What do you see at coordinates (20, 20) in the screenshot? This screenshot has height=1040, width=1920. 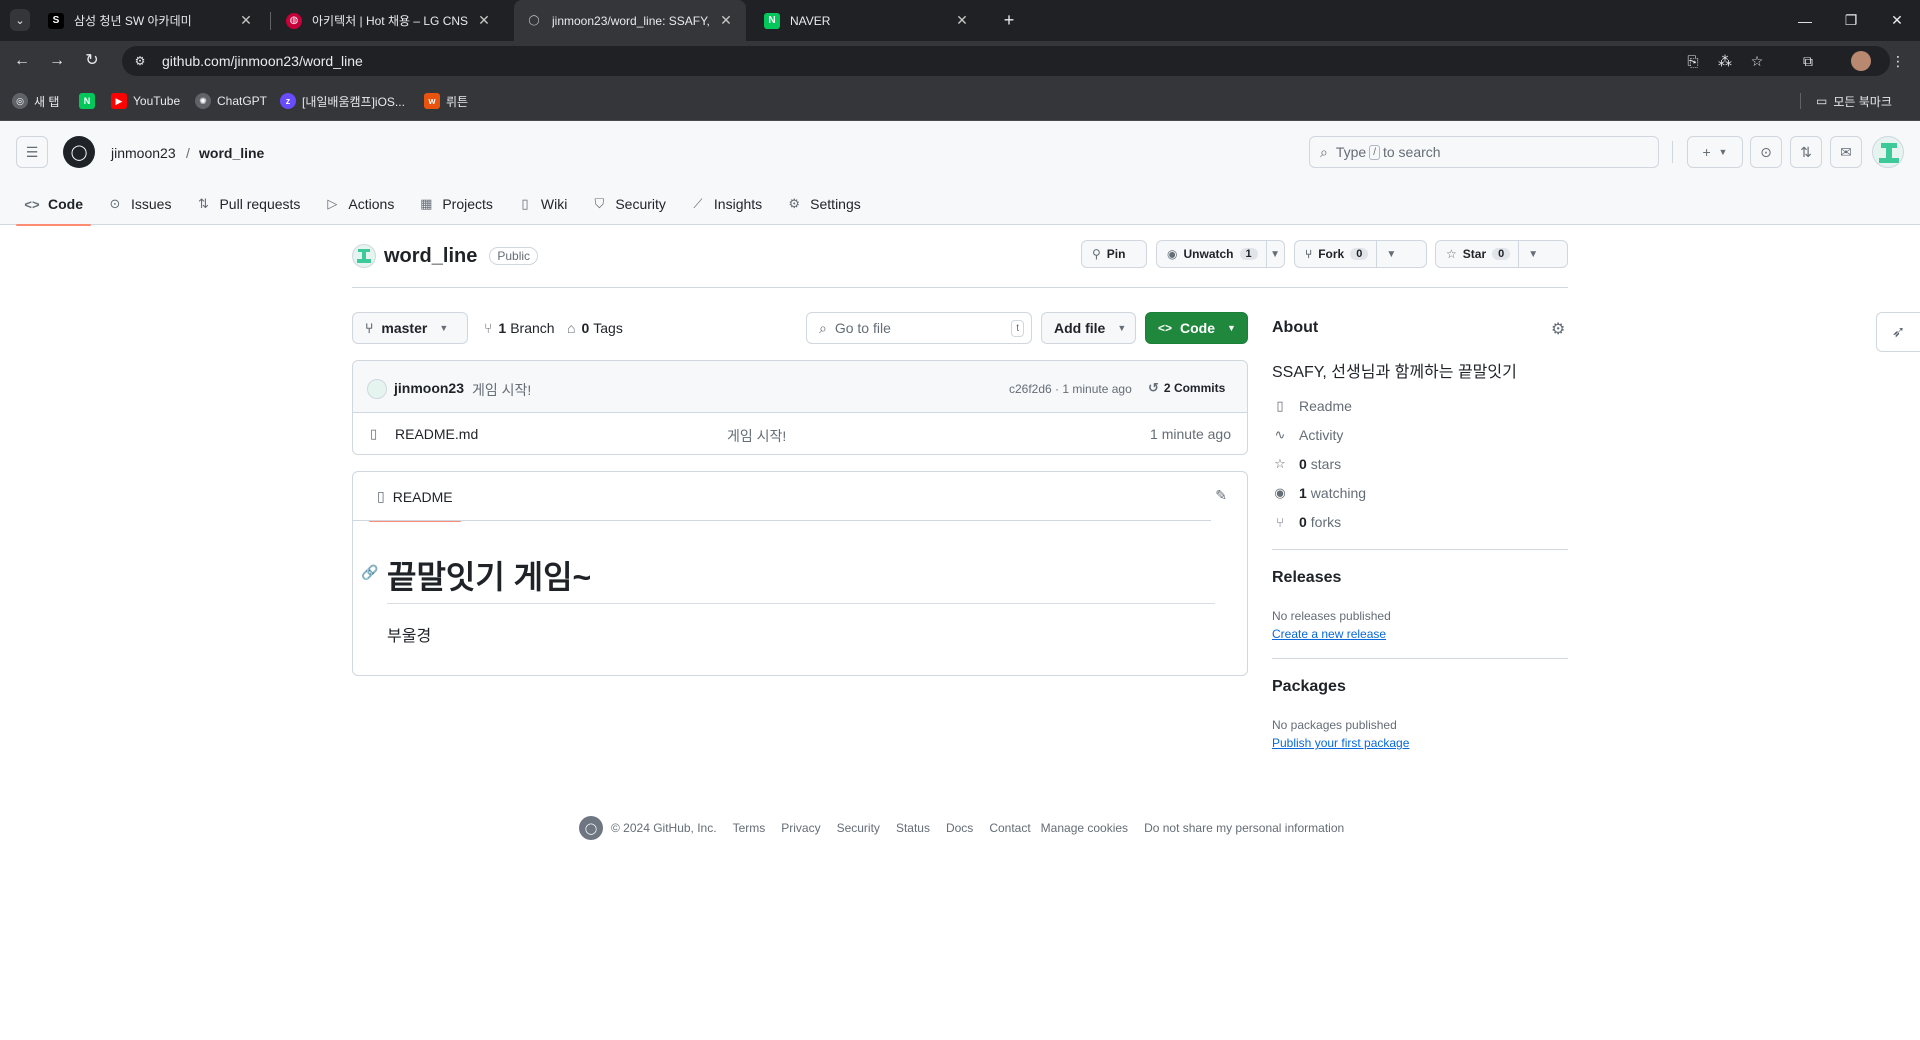 I see `tab-search-chevron-icon: ⌄` at bounding box center [20, 20].